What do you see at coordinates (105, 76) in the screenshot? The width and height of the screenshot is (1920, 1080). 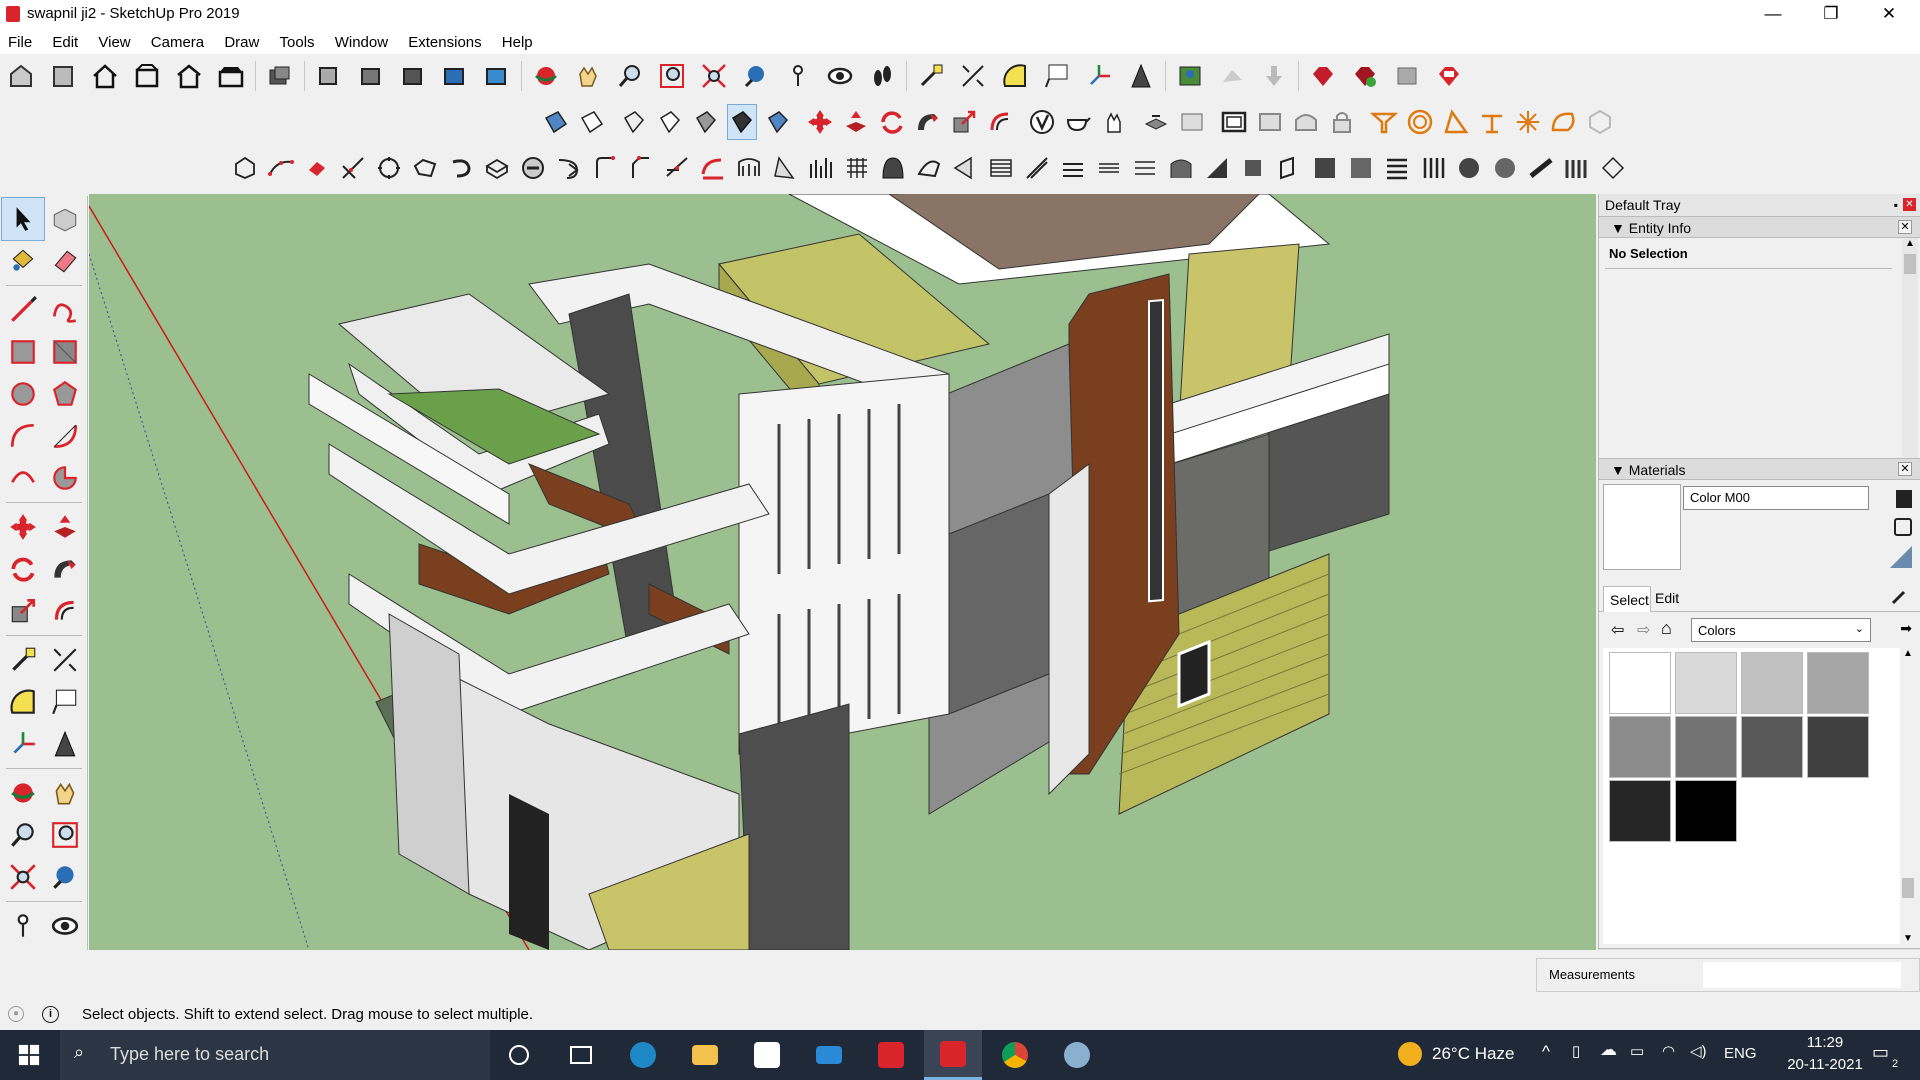 I see `iso-view-icon` at bounding box center [105, 76].